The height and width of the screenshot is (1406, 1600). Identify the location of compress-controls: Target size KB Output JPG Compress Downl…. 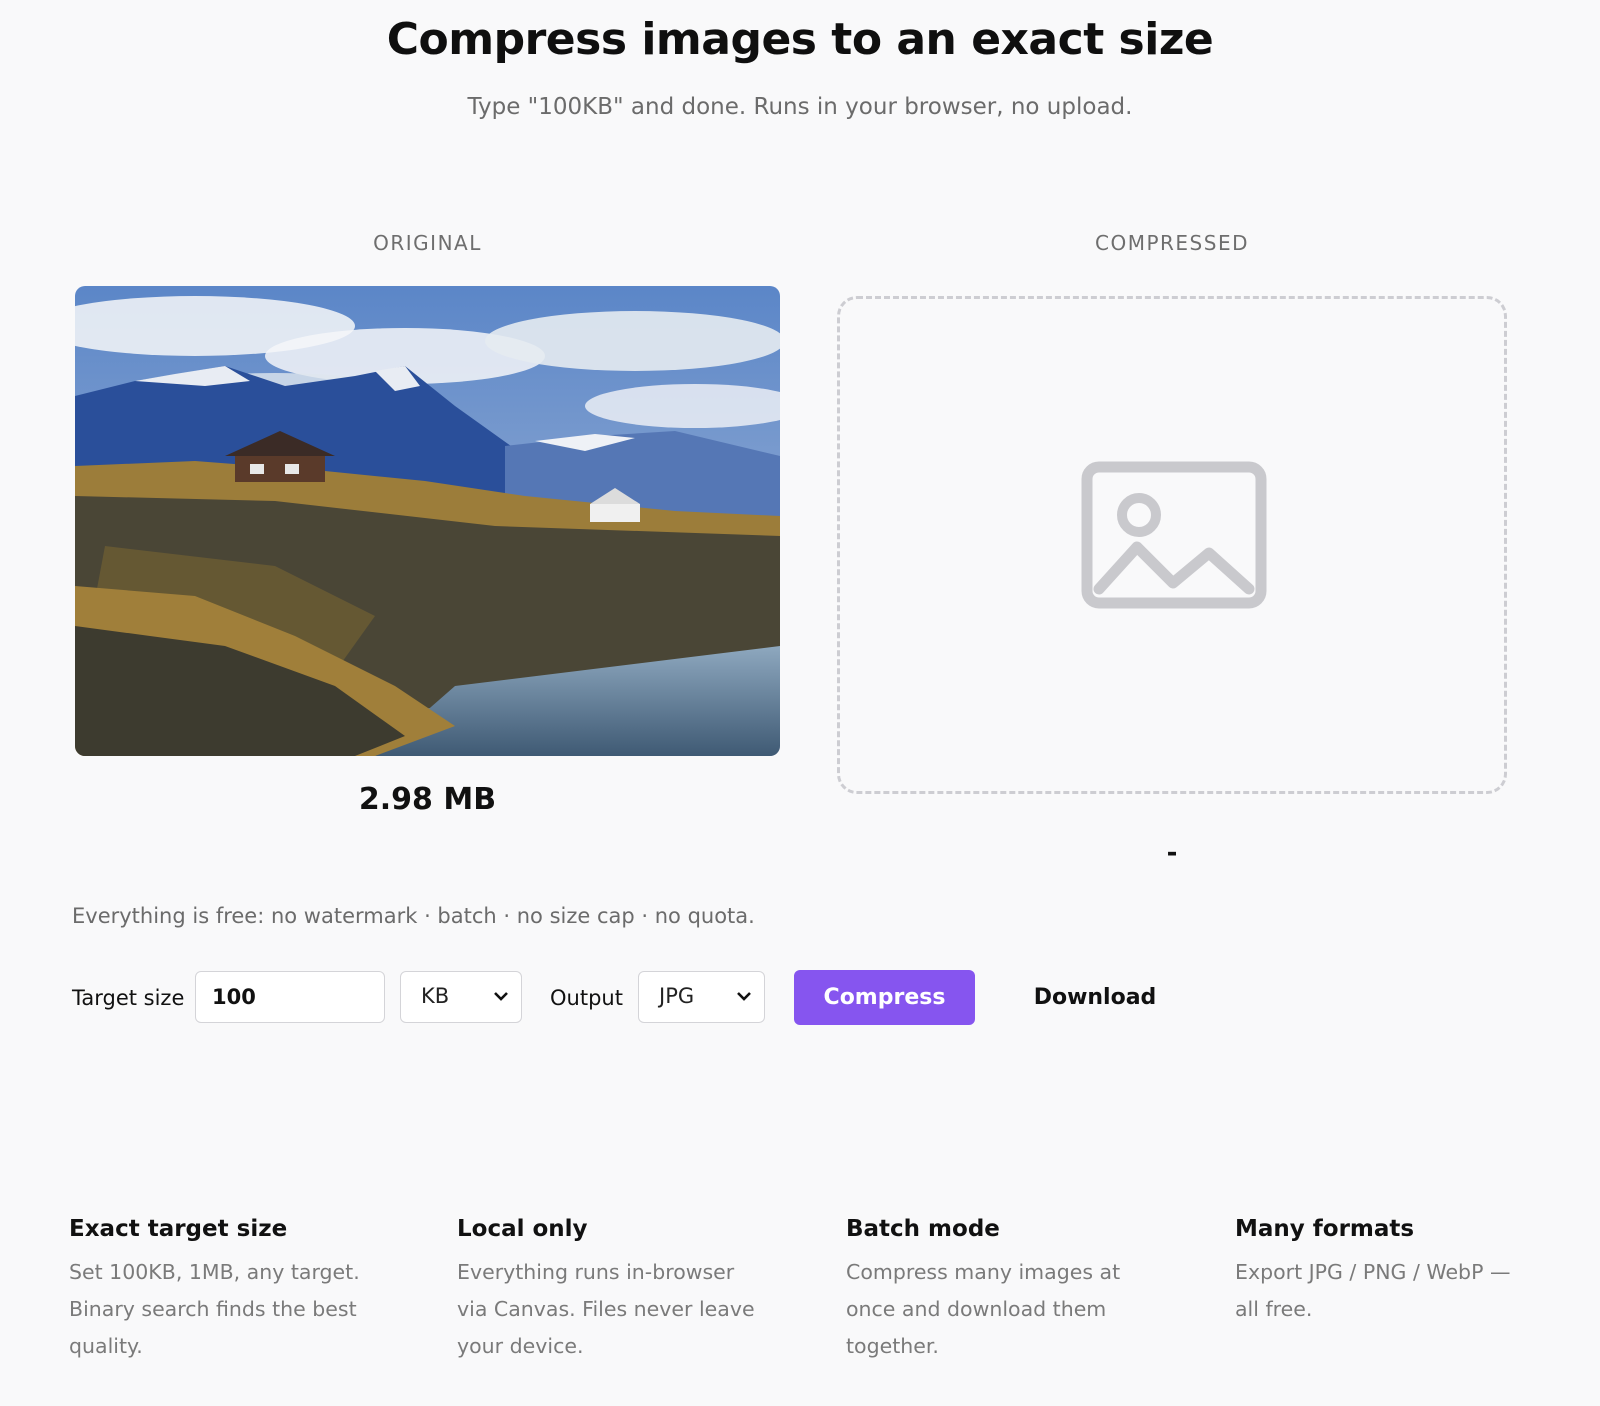
(800, 997).